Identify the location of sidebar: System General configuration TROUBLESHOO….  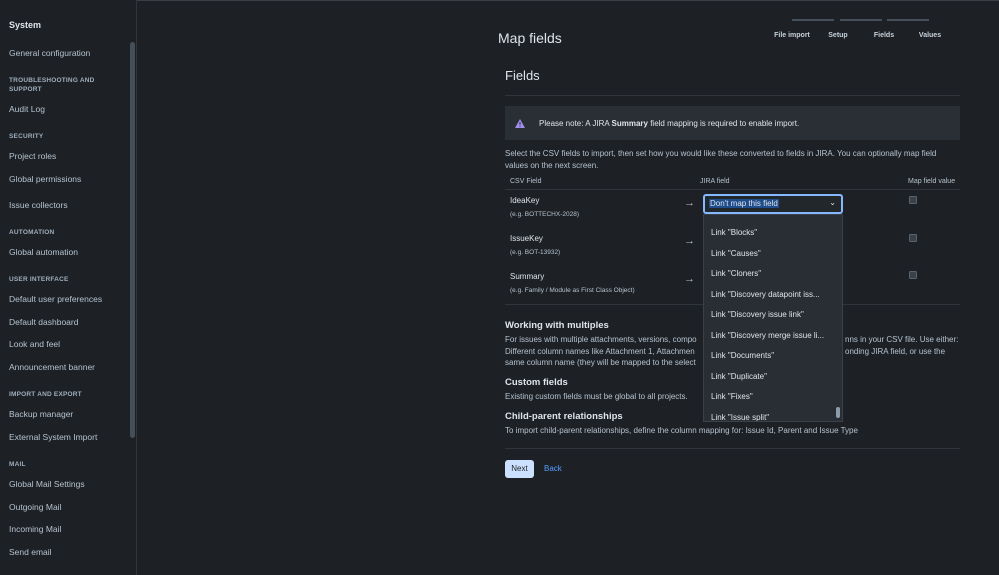
(68, 287).